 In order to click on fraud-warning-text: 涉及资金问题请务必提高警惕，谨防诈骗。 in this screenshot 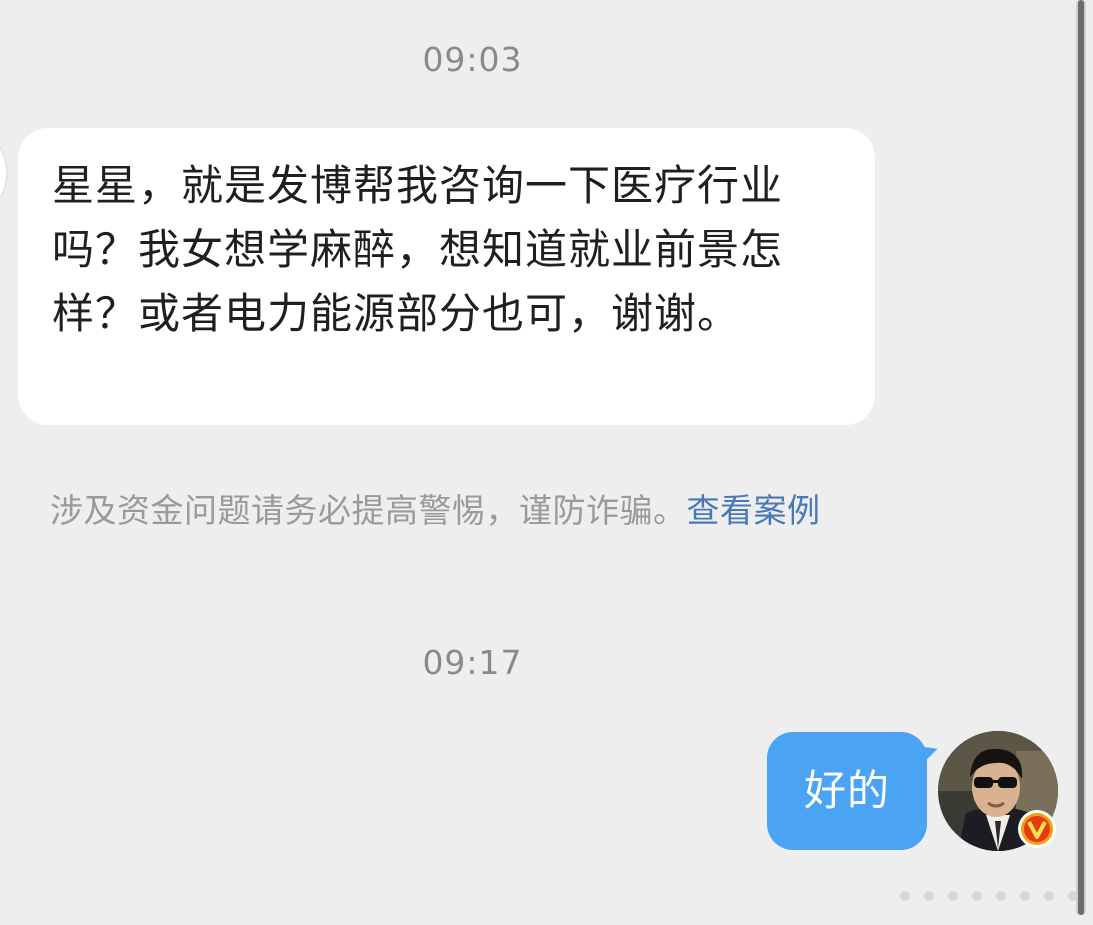, I will do `click(368, 510)`.